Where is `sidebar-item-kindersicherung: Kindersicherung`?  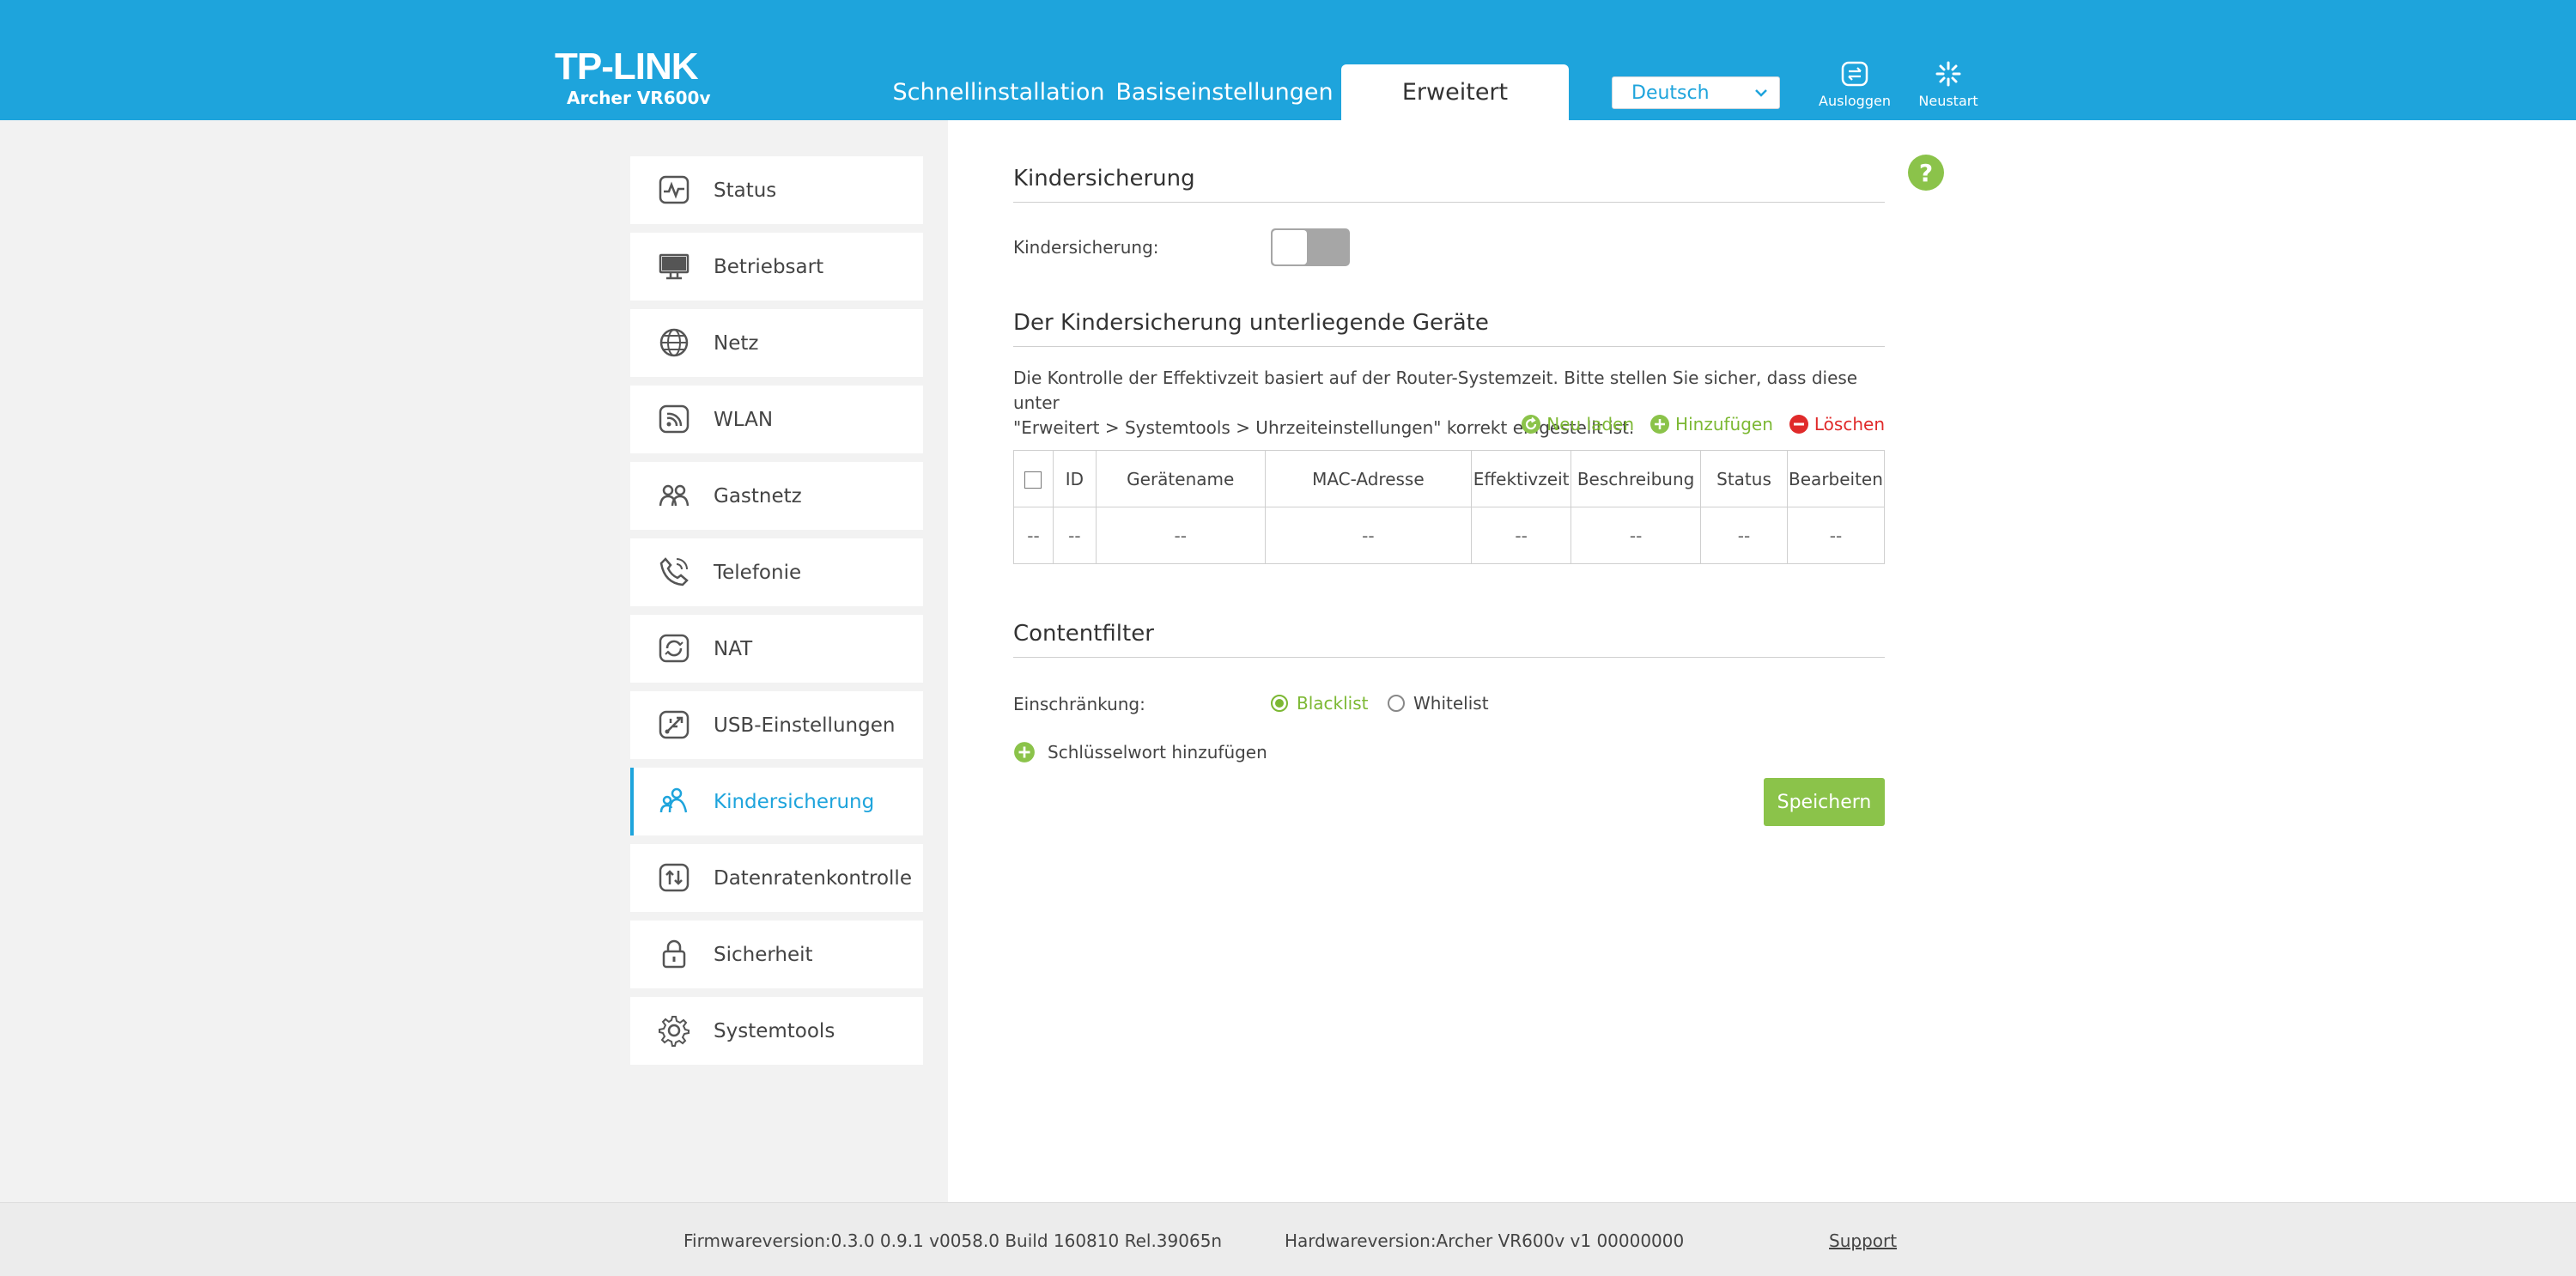
sidebar-item-kindersicherung: Kindersicherung is located at coordinates (777, 801).